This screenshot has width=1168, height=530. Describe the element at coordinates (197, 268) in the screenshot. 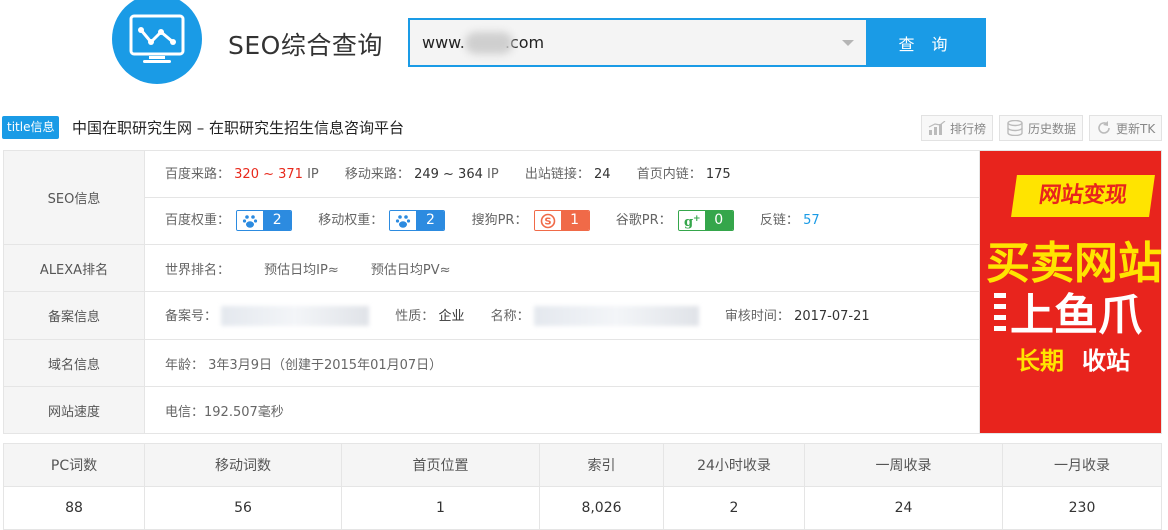

I see `world-rank: 世界排名：` at that location.